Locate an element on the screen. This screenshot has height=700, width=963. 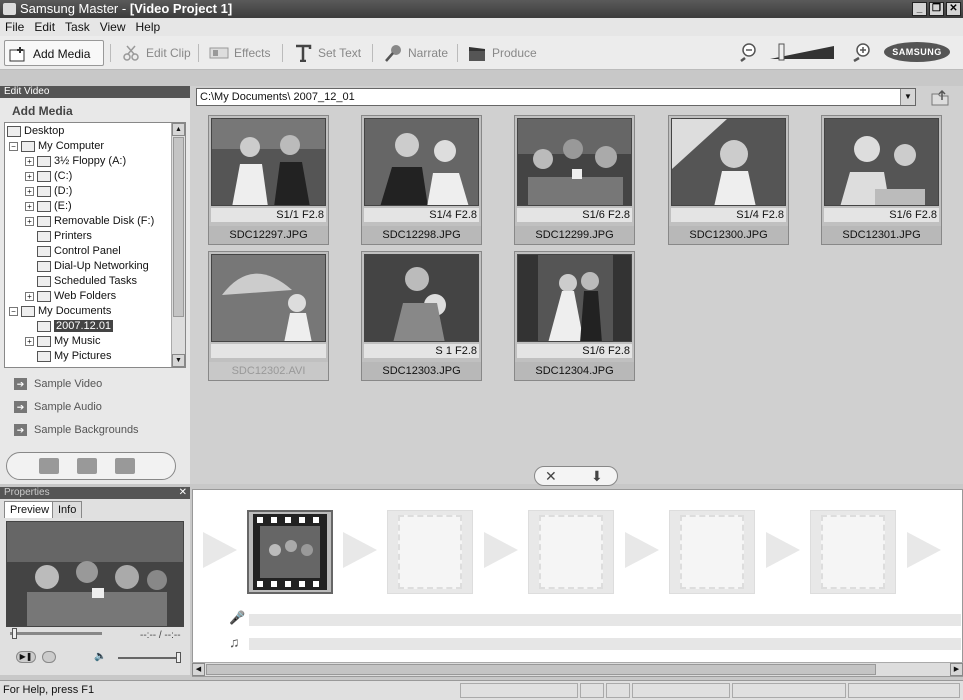
menu-help: Help is located at coordinates (148, 27).